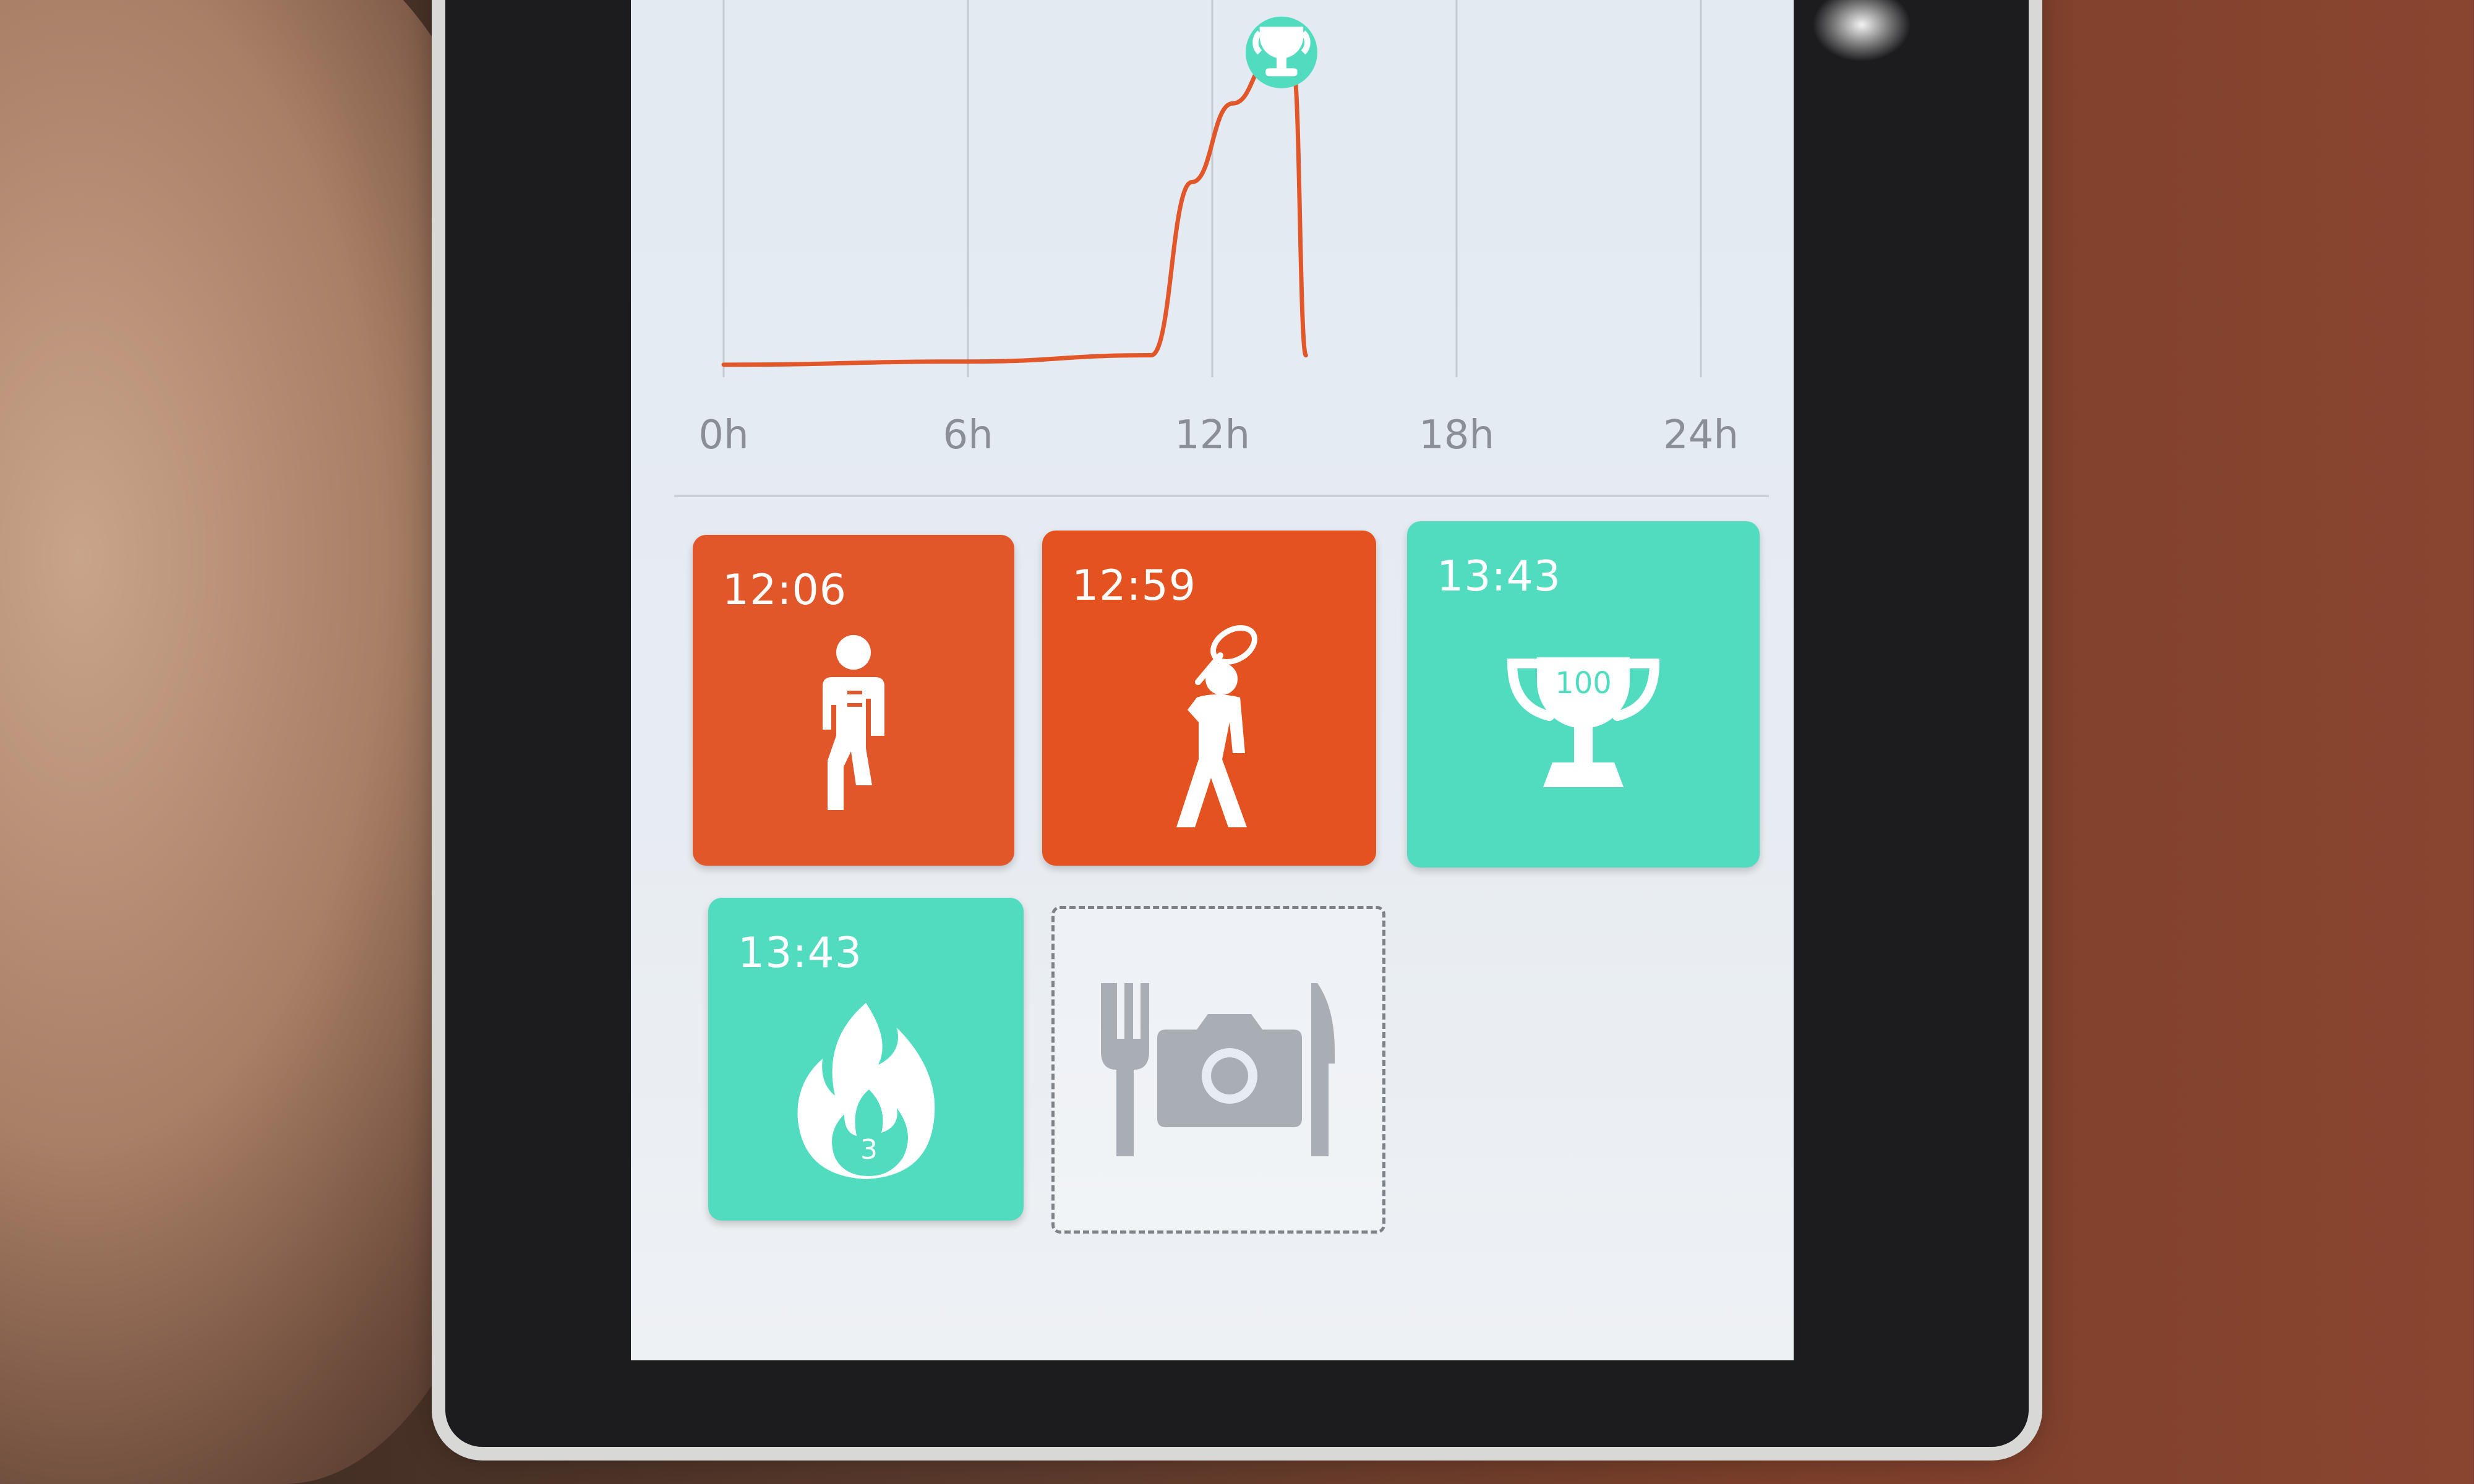  I want to click on meal-camera-icon, so click(1218, 1069).